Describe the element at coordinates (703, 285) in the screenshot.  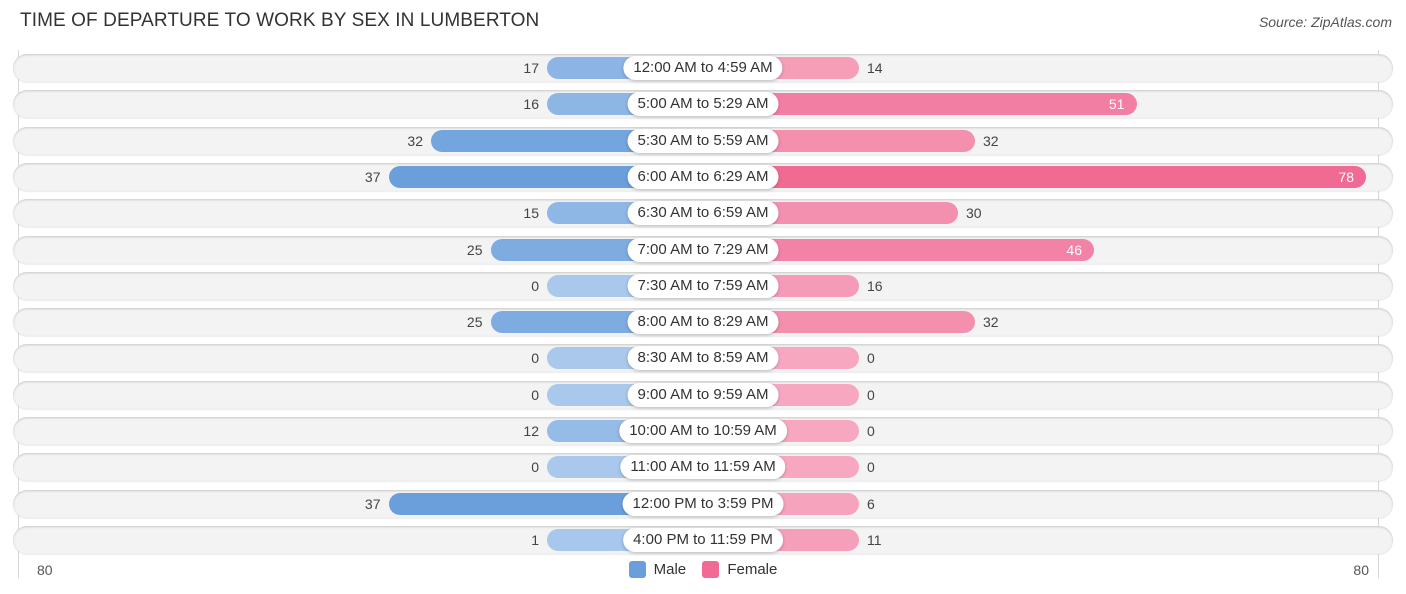
I see `category-label: 7:30 AM to 7:59 AM` at that location.